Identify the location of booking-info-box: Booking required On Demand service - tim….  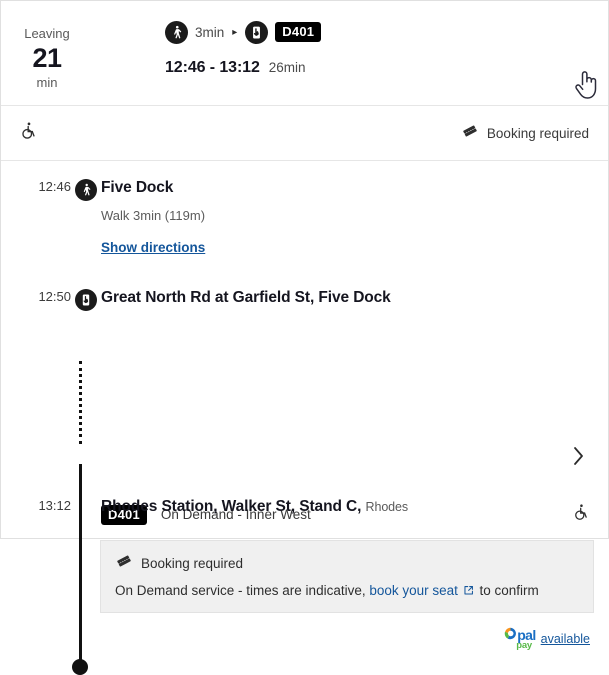
(347, 576).